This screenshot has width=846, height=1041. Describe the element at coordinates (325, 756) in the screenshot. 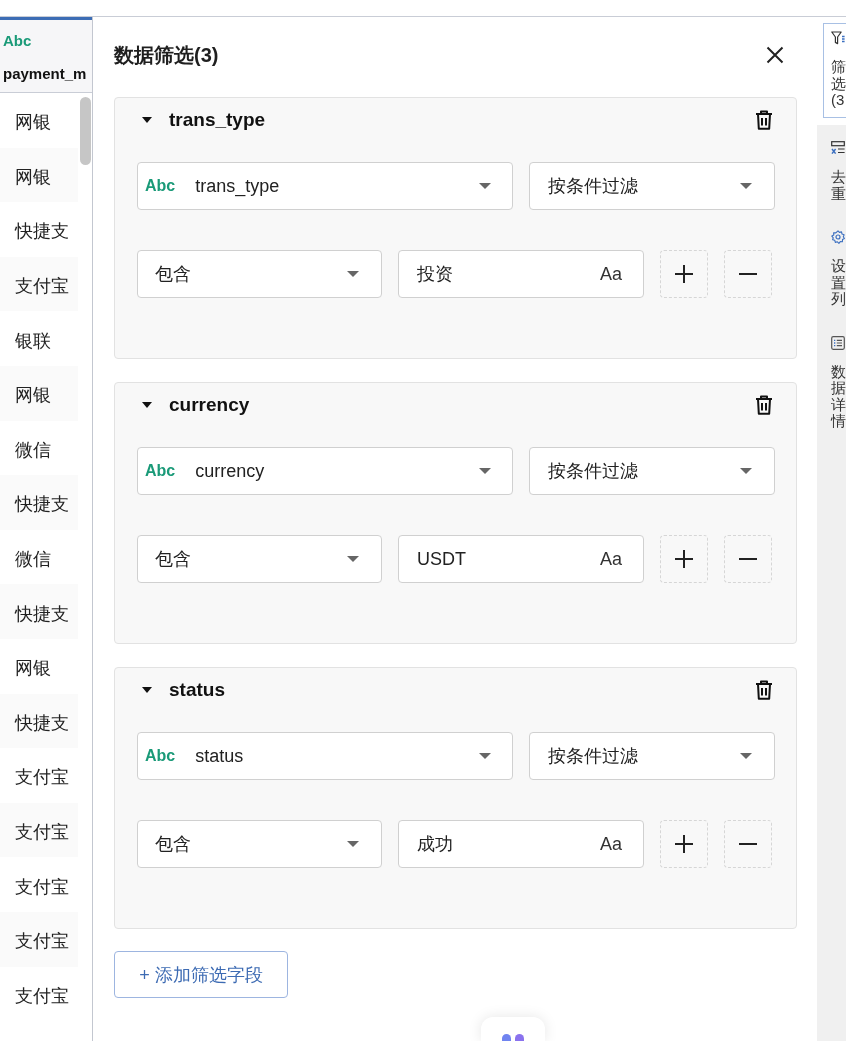

I see `field-select: Abc status` at that location.